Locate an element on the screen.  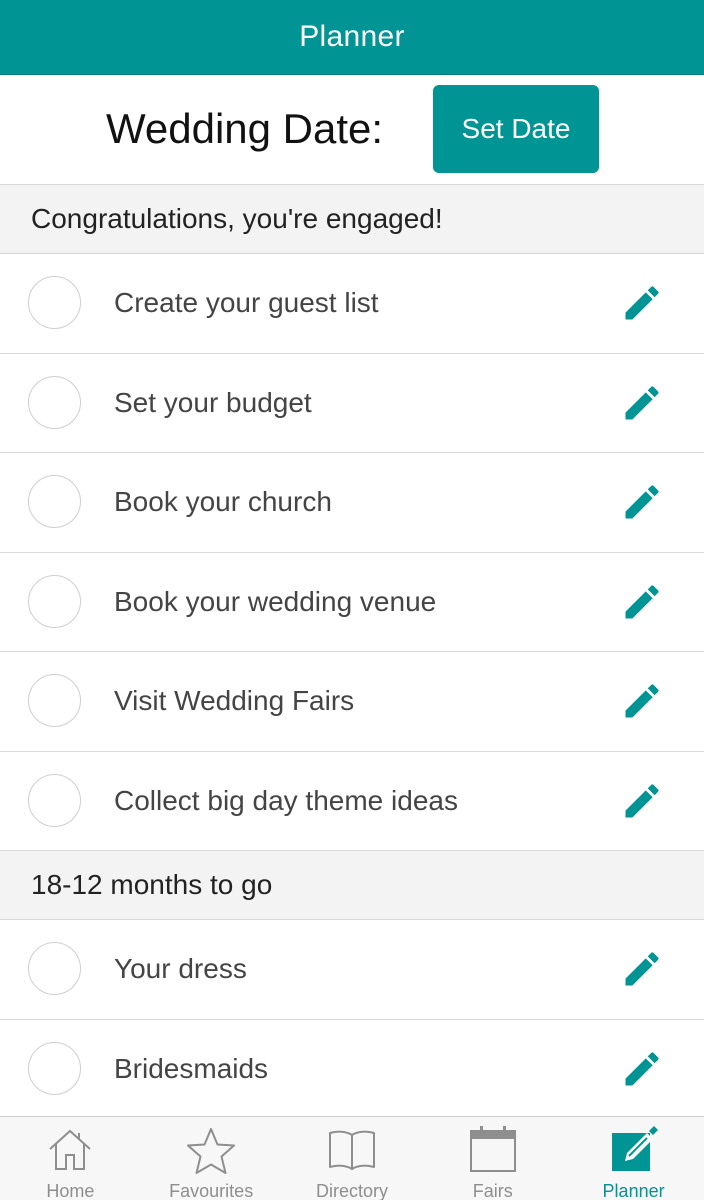
task-label: Book your church is located at coordinates (223, 502).